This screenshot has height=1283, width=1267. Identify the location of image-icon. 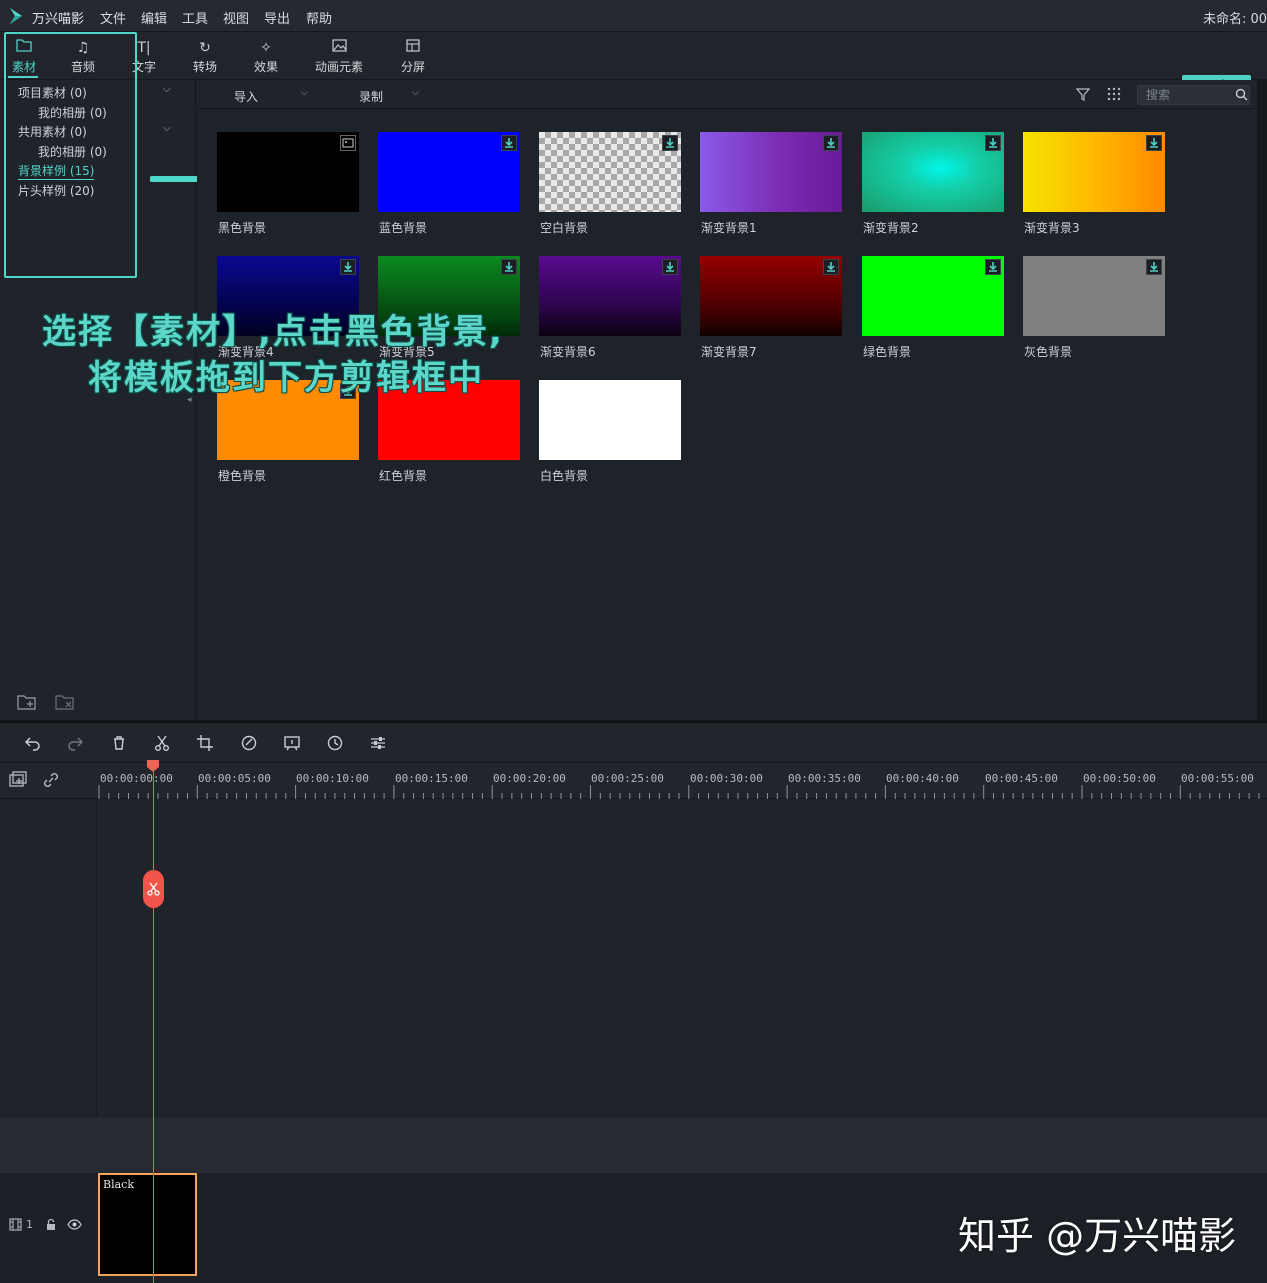
(339, 48).